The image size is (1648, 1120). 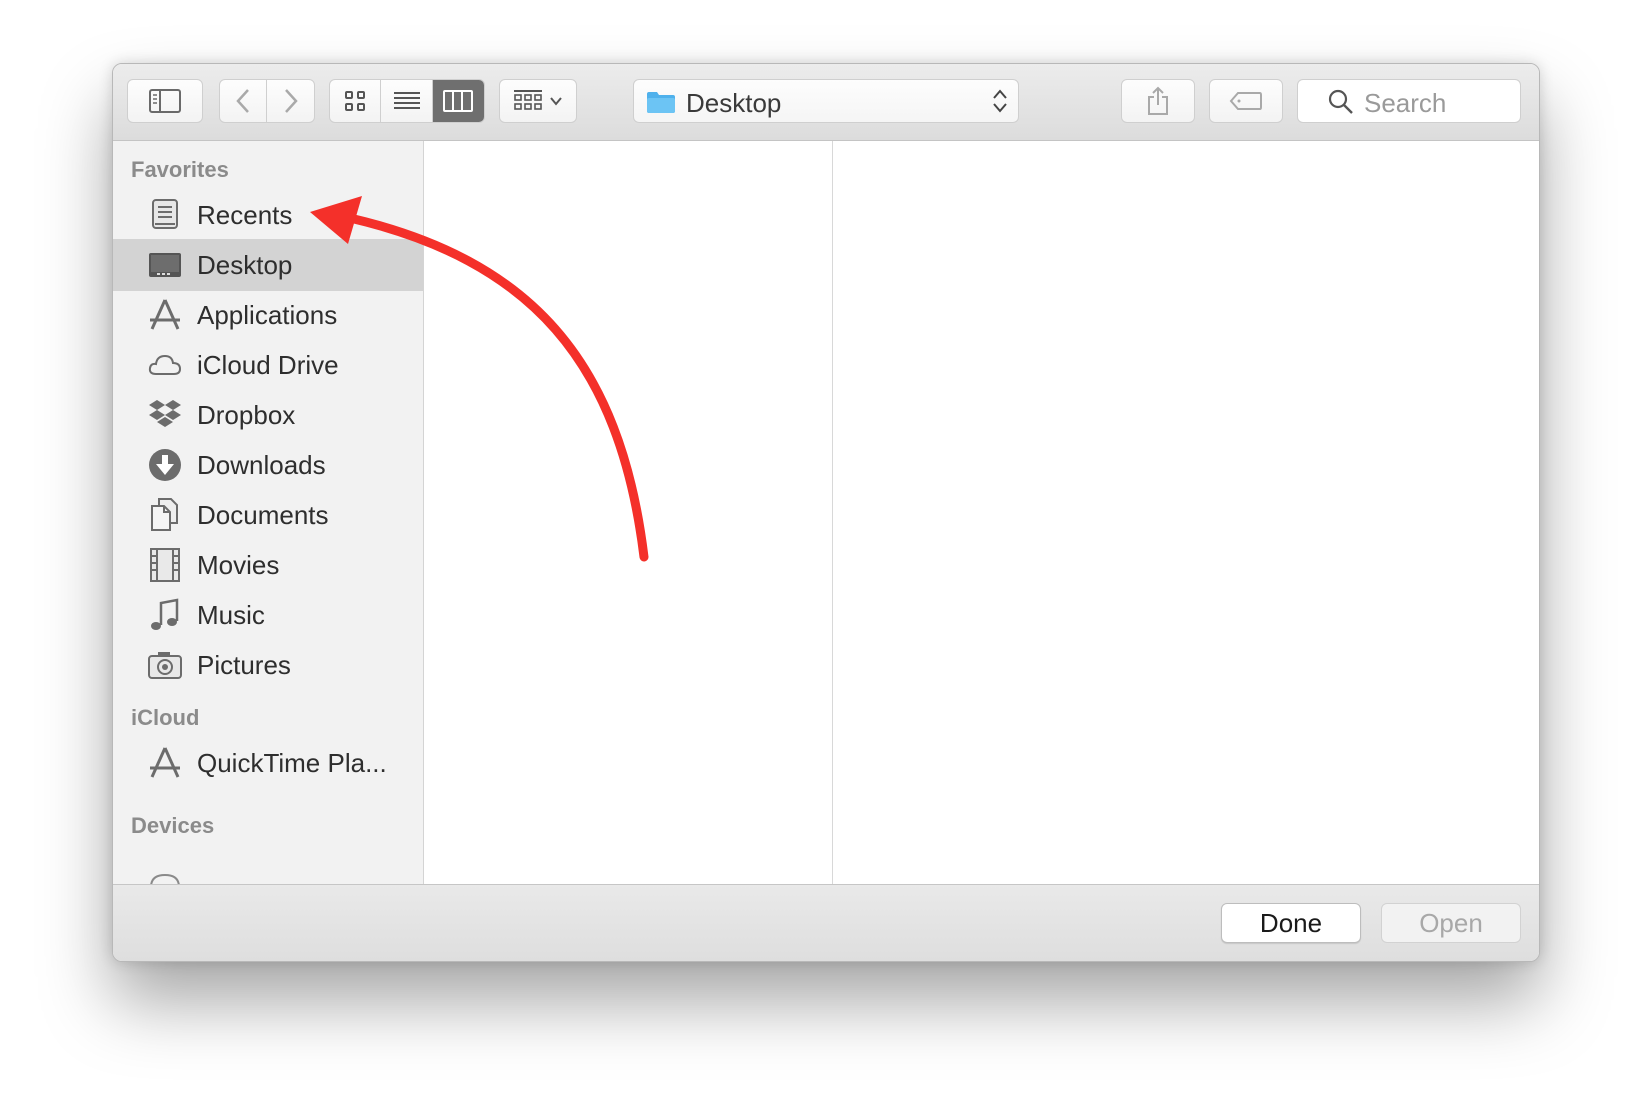 What do you see at coordinates (1340, 101) in the screenshot?
I see `search-icon` at bounding box center [1340, 101].